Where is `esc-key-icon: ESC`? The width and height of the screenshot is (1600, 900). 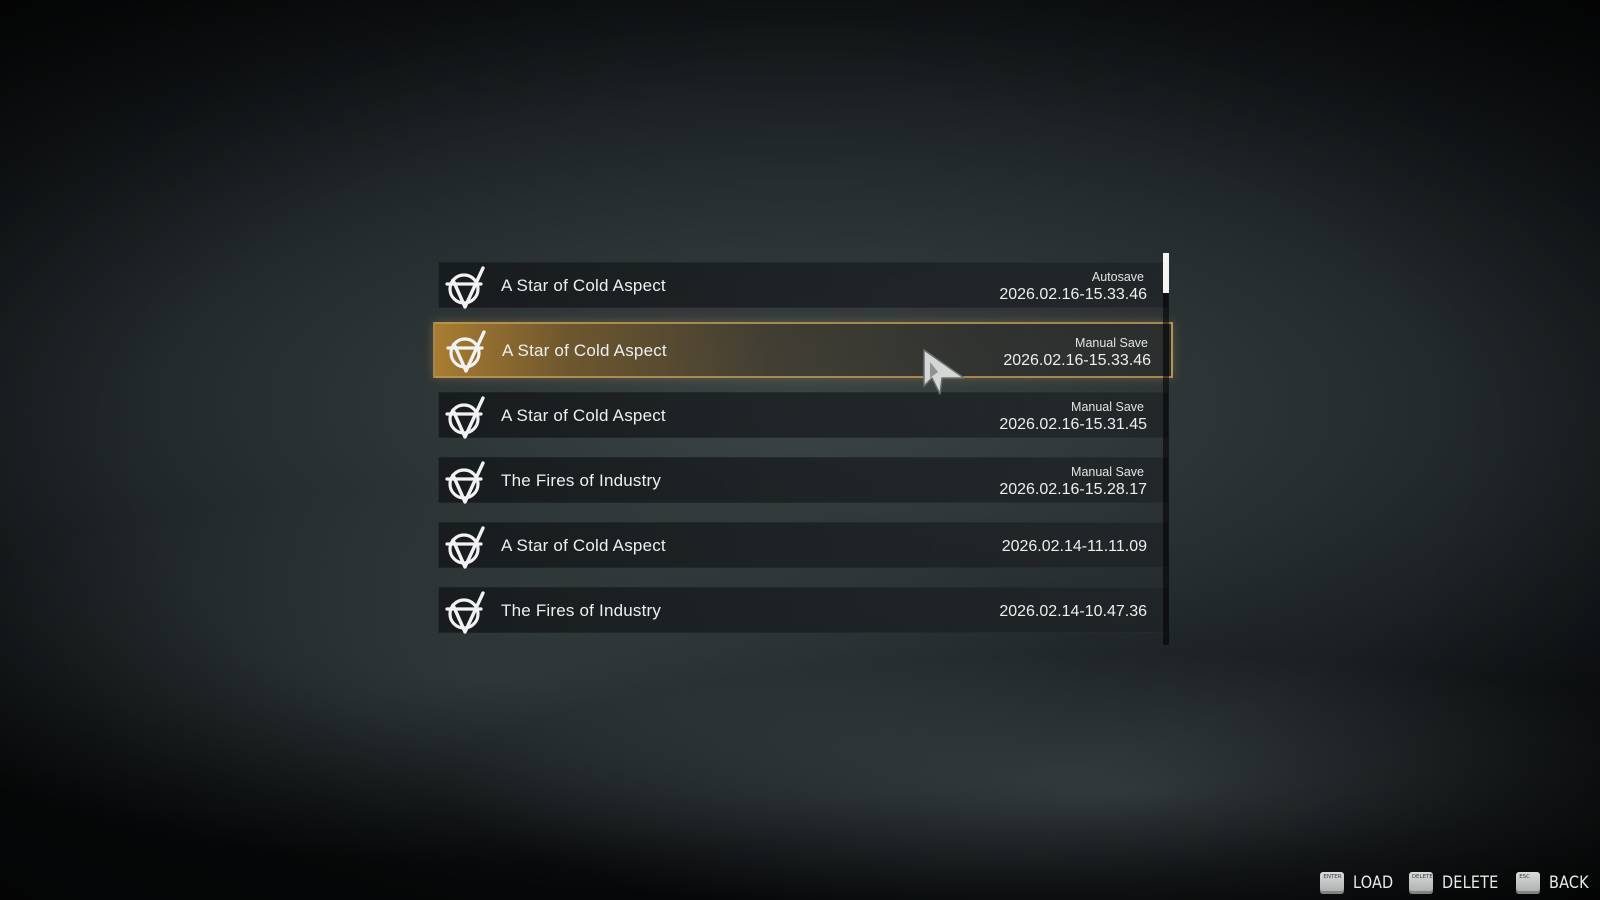
esc-key-icon: ESC is located at coordinates (1528, 883).